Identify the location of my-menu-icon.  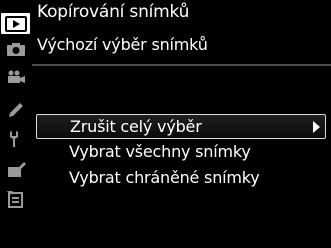
(14, 199).